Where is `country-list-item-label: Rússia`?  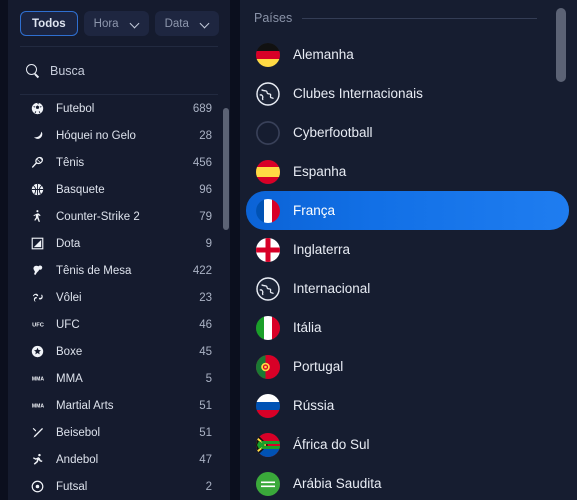
country-list-item-label: Rússia is located at coordinates (314, 405).